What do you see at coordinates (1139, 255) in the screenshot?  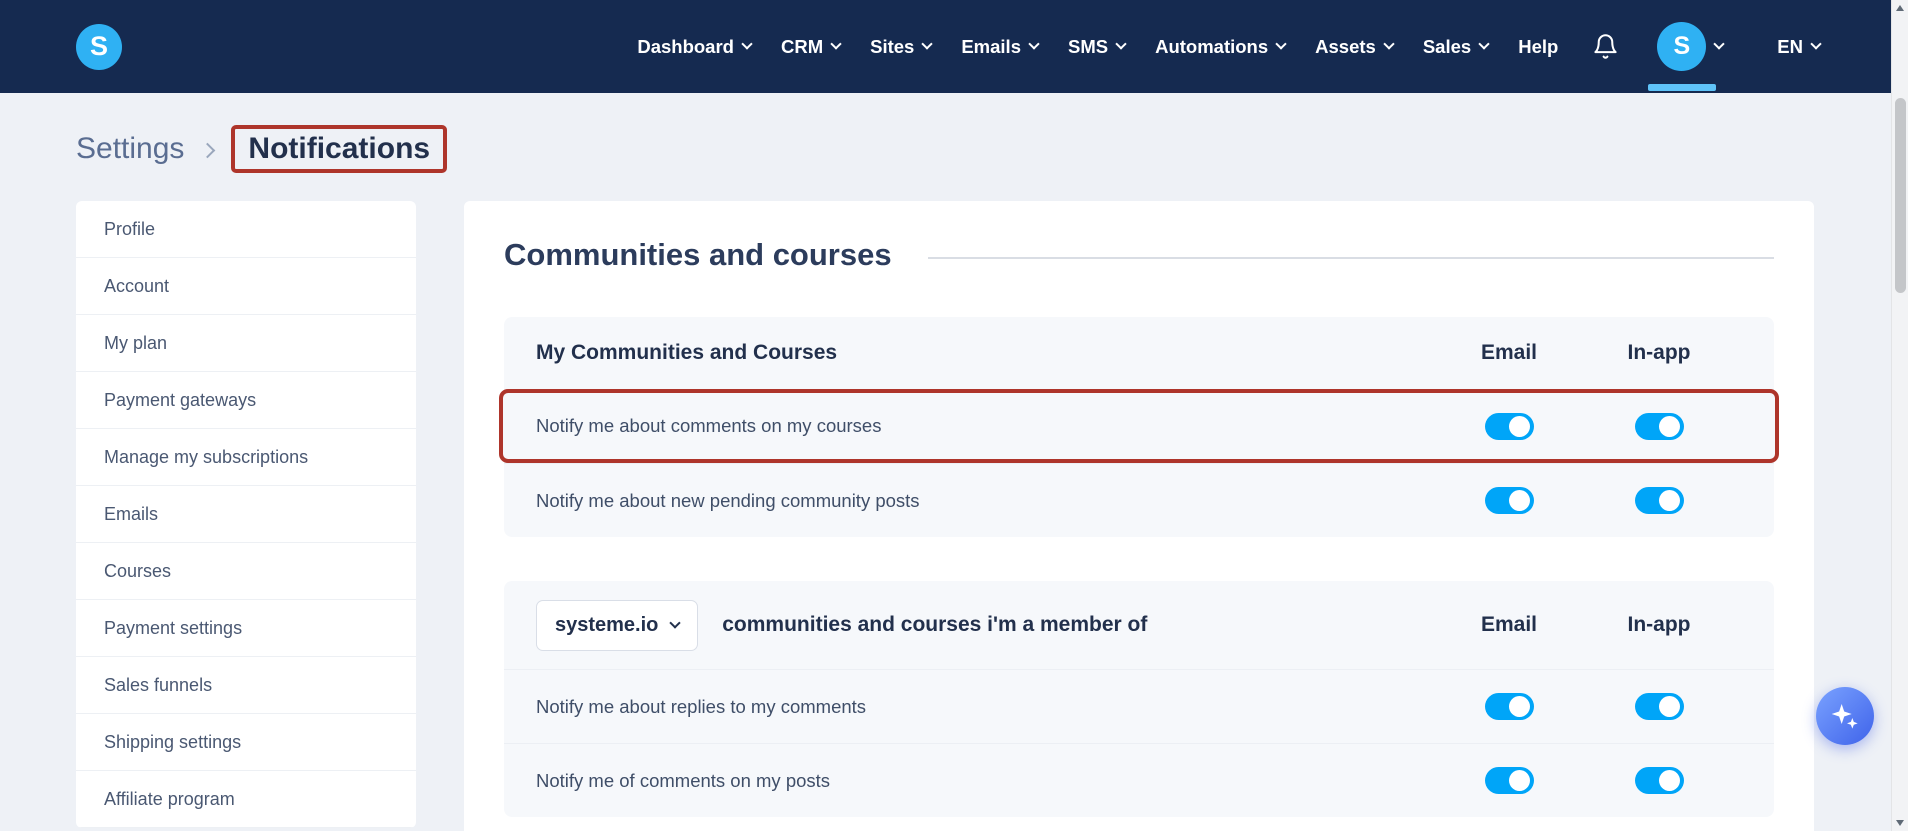 I see `section-title-row: Communities and courses` at bounding box center [1139, 255].